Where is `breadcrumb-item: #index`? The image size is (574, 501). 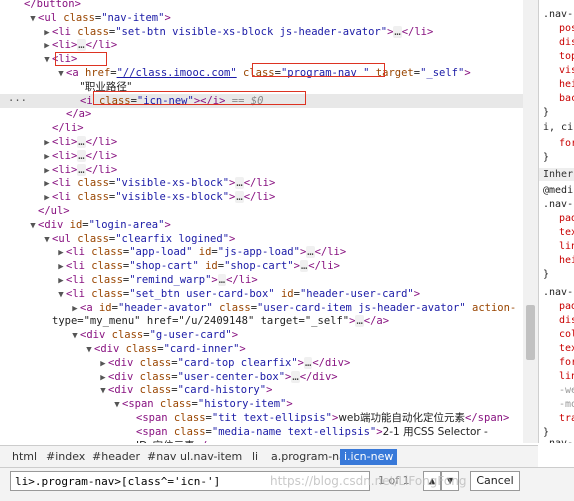
breadcrumb-item: #index is located at coordinates (65, 457).